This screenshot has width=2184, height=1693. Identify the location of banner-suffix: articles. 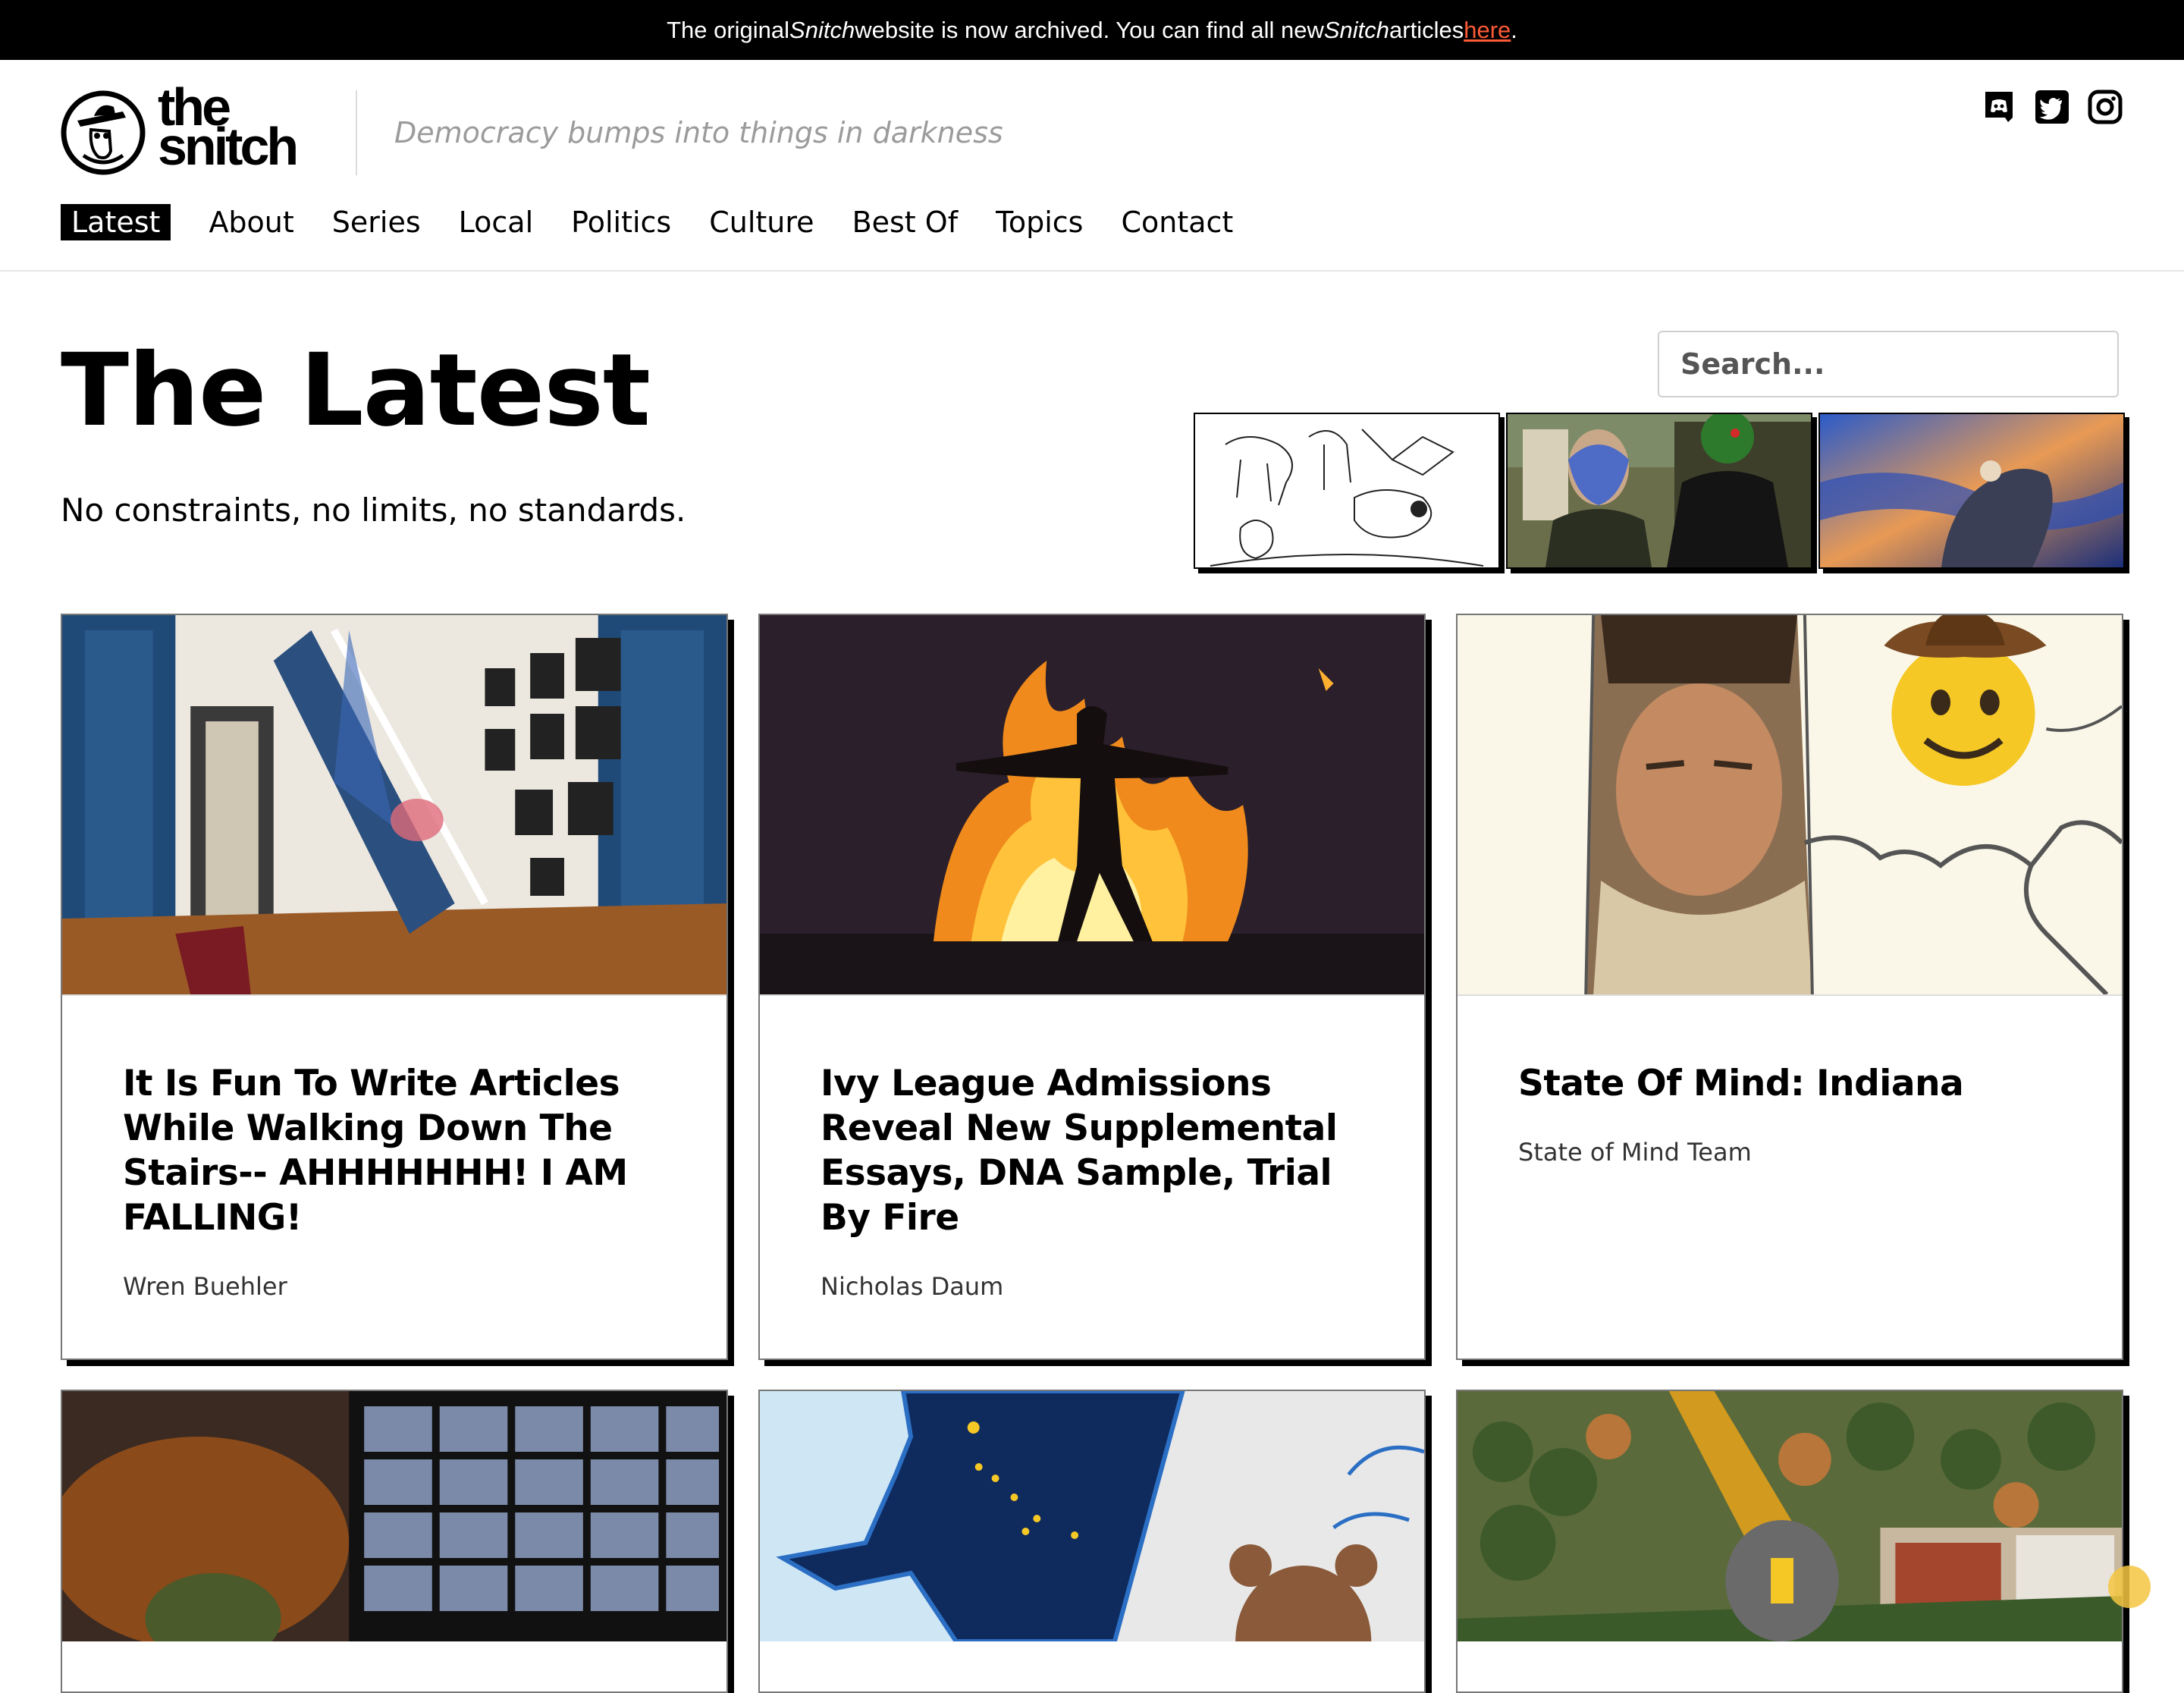
(1426, 29).